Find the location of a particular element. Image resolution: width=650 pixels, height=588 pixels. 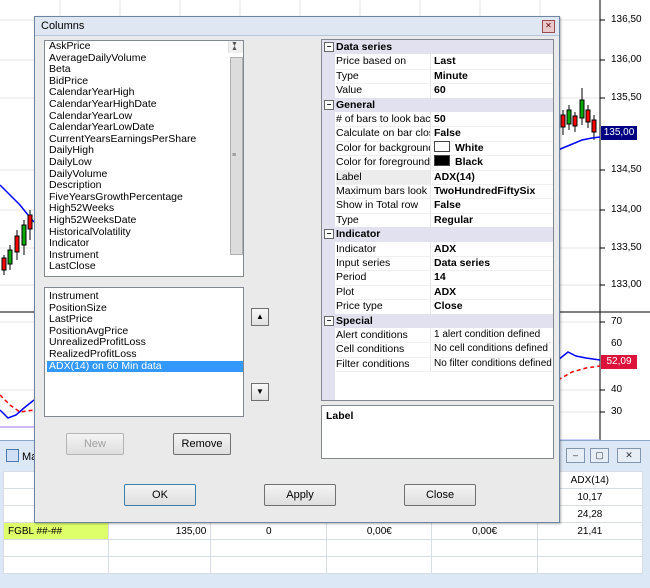

y-axis-label: 60 is located at coordinates (617, 343).